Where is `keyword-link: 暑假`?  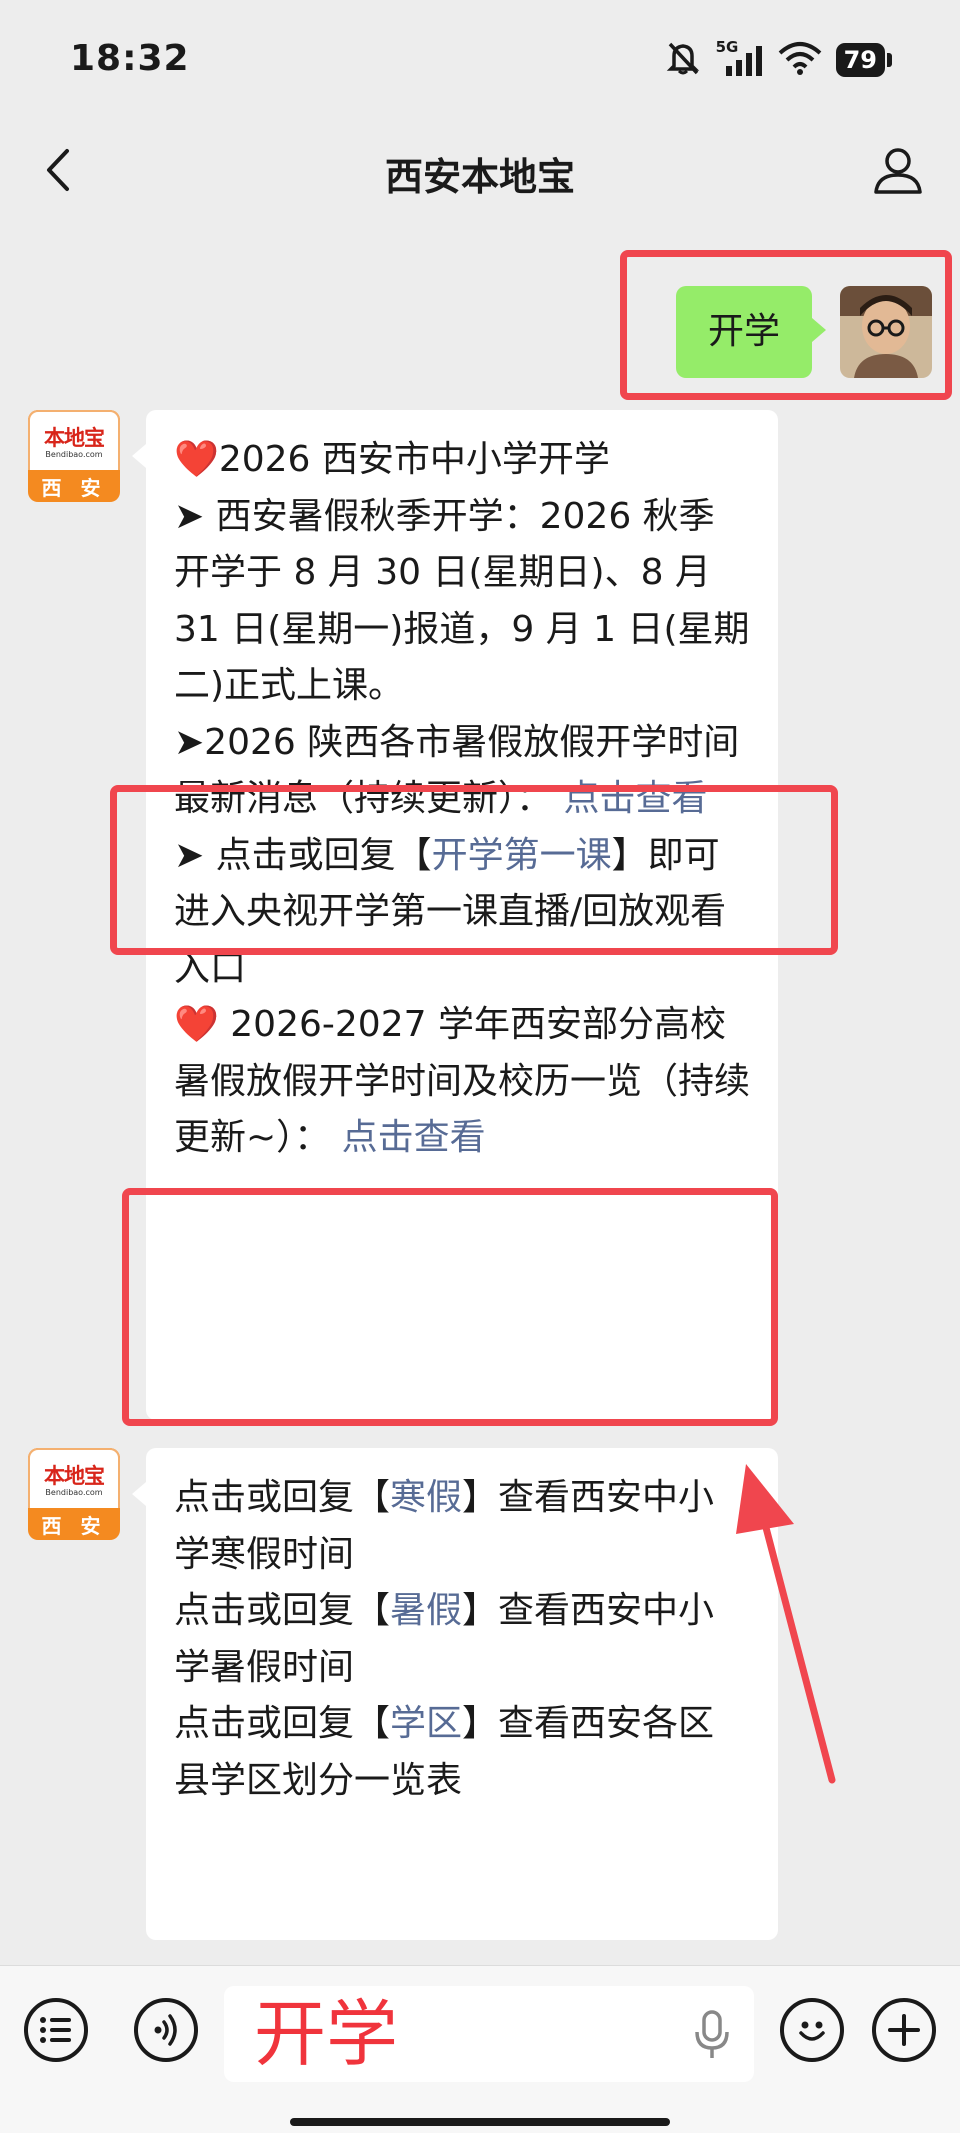
keyword-link: 暑假 is located at coordinates (426, 1610).